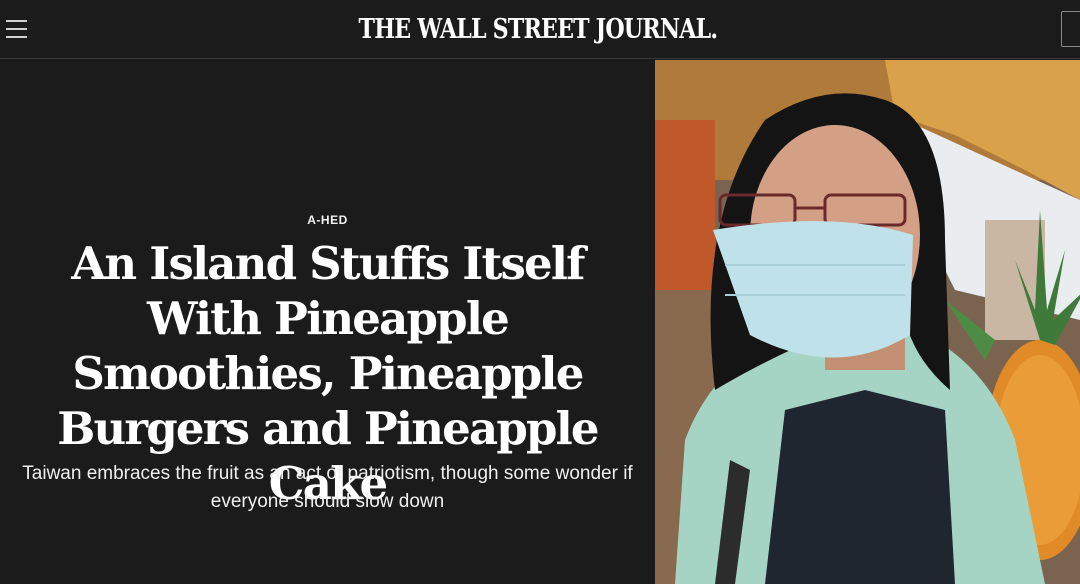  I want to click on header-action-button, so click(1070, 29).